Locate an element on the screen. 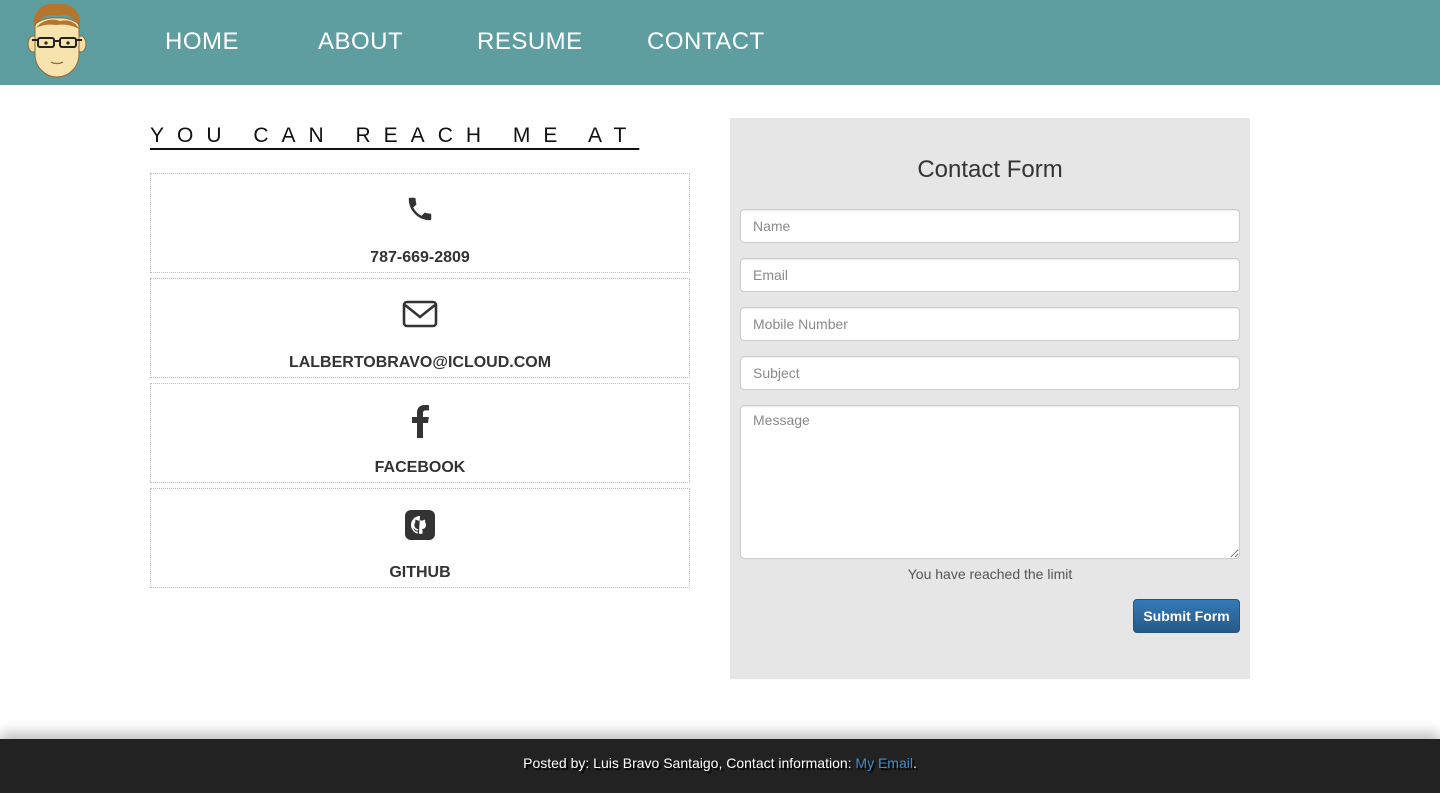  footer-period: . is located at coordinates (914, 763).